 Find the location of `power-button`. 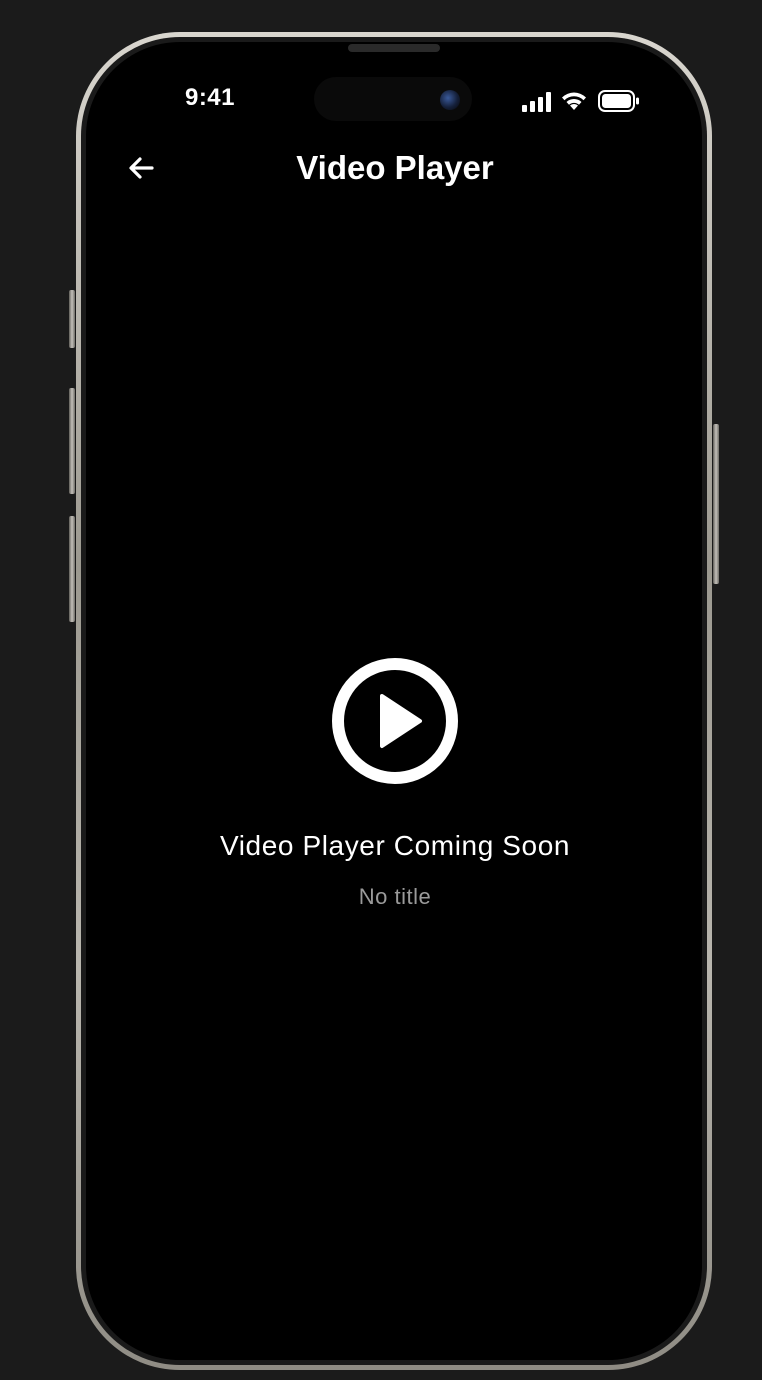

power-button is located at coordinates (716, 504).